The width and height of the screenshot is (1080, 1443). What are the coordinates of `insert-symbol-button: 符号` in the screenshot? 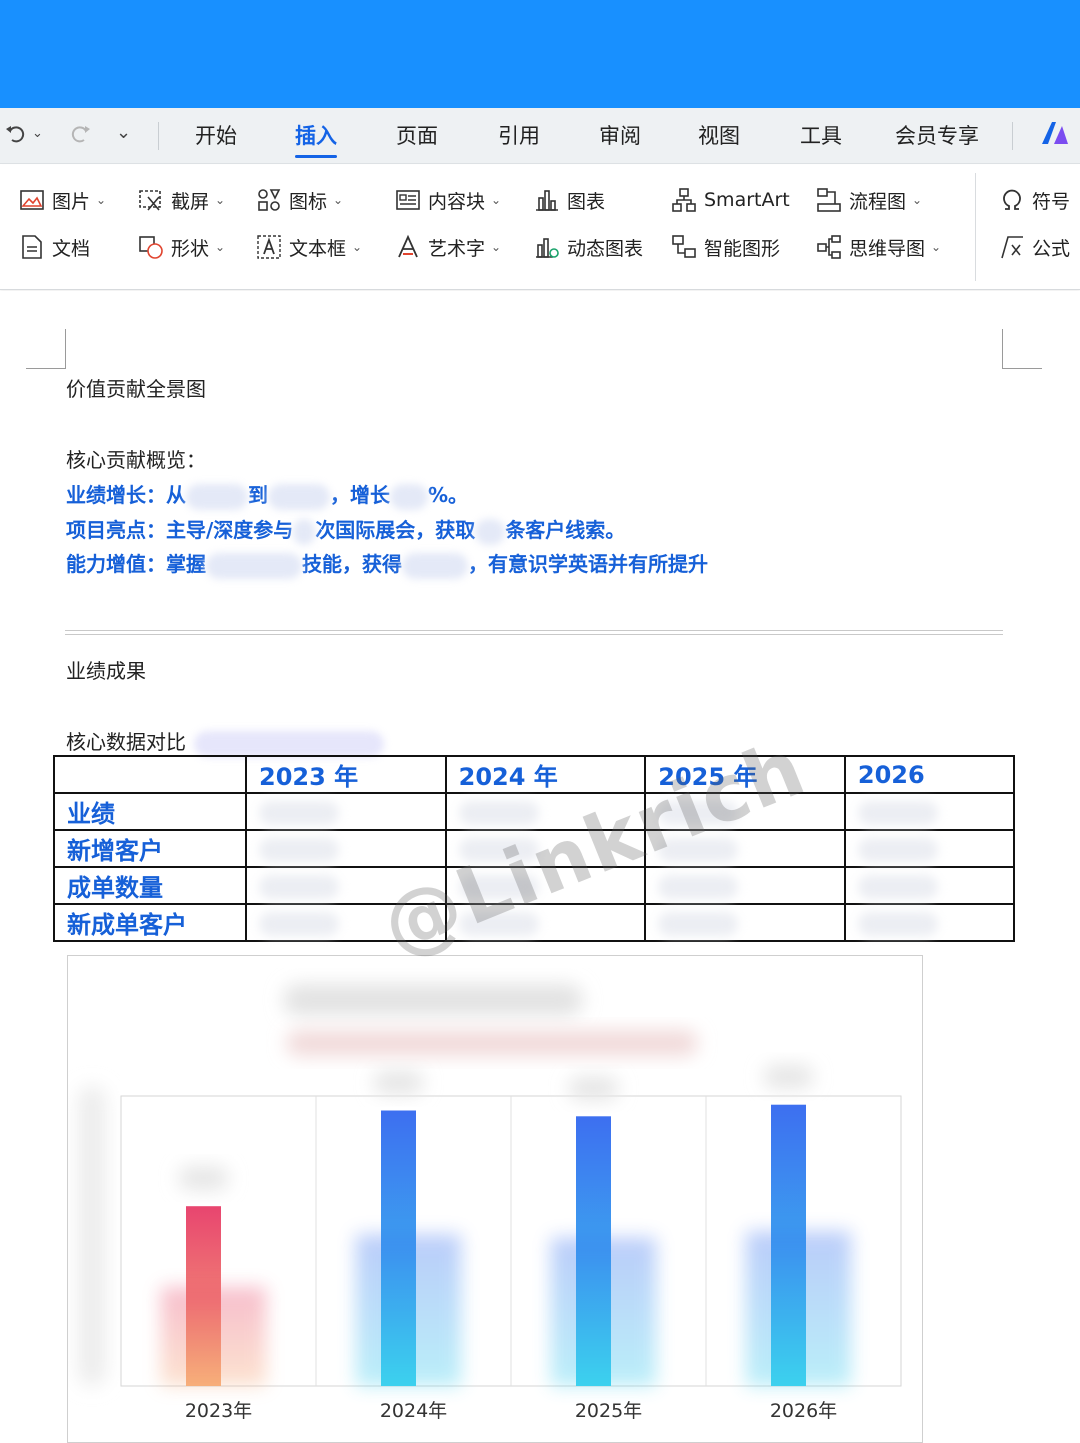 It's located at (1034, 200).